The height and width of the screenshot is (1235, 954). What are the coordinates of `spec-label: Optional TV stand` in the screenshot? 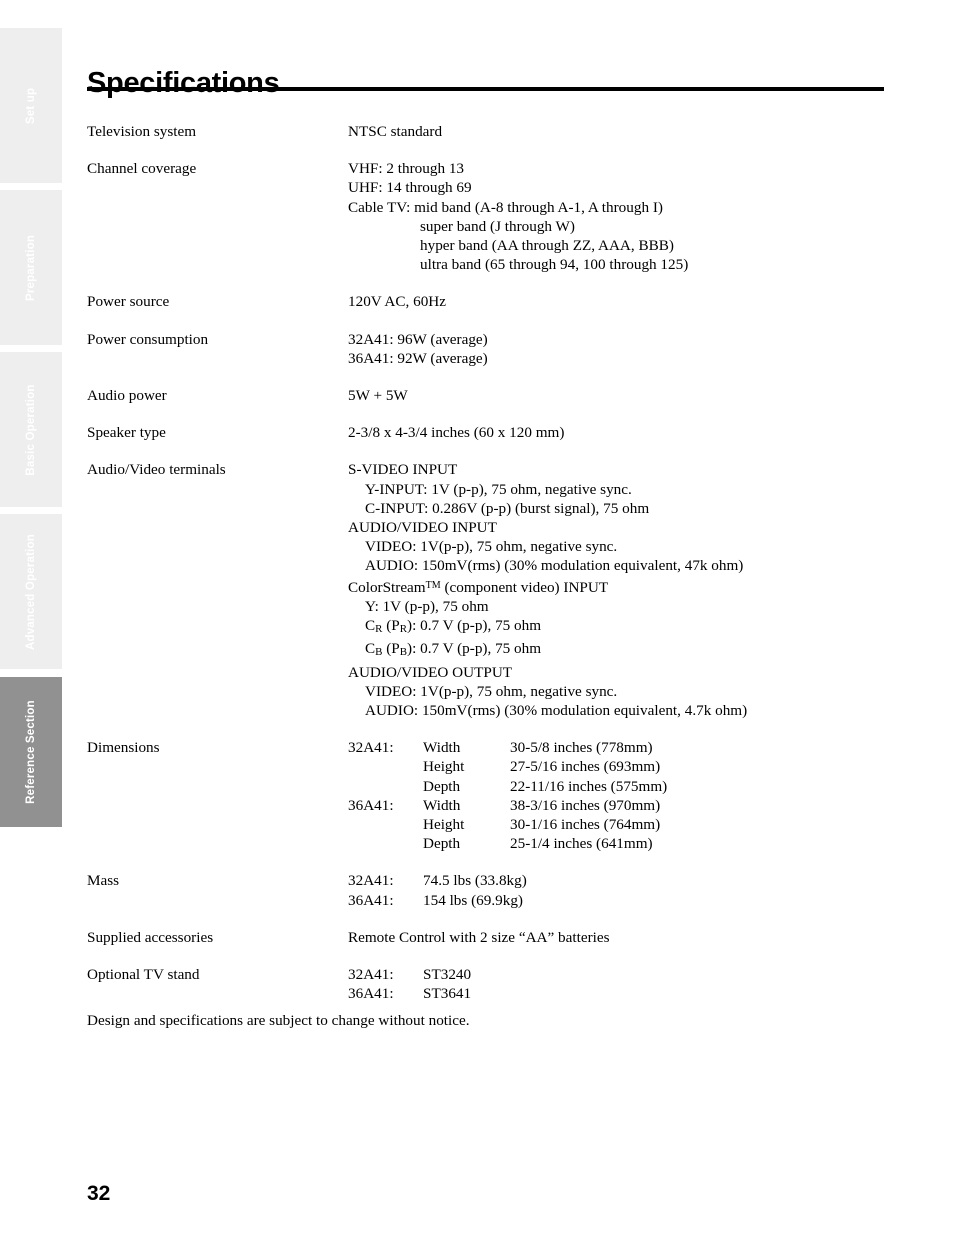 It's located at (143, 975).